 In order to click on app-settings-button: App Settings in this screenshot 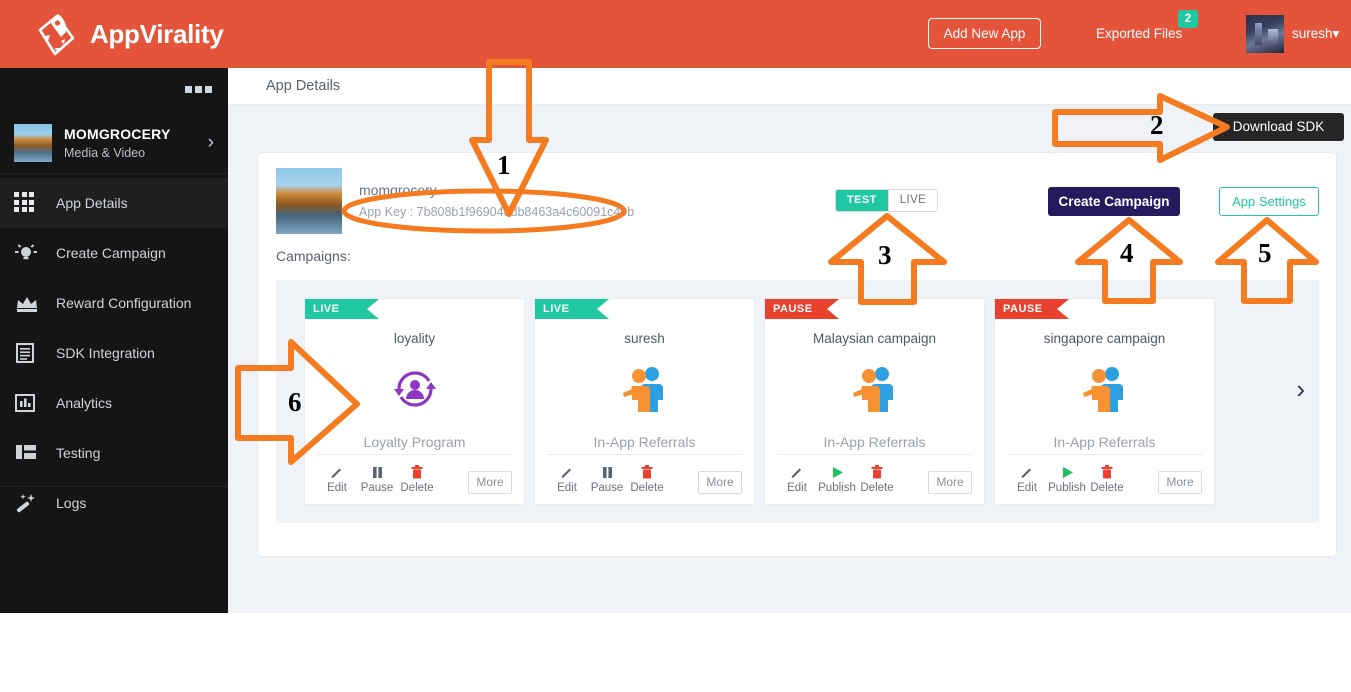, I will do `click(1269, 201)`.